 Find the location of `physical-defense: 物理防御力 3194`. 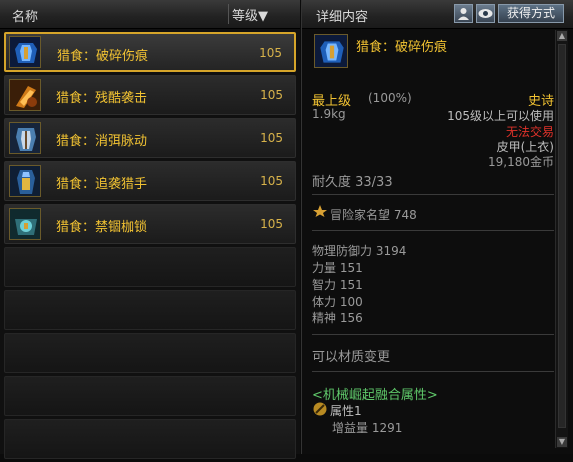

physical-defense: 物理防御力 3194 is located at coordinates (359, 251).